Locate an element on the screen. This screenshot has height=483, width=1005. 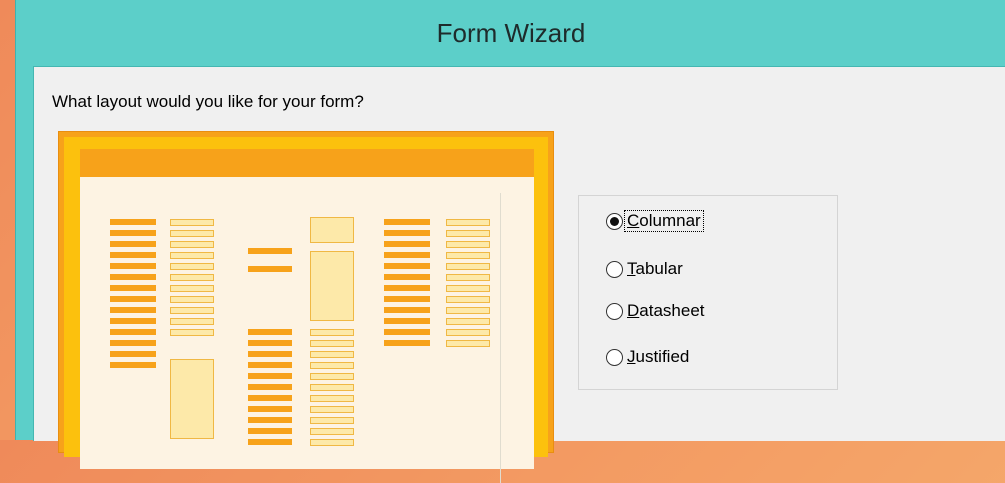
columnar-radio is located at coordinates (614, 221).